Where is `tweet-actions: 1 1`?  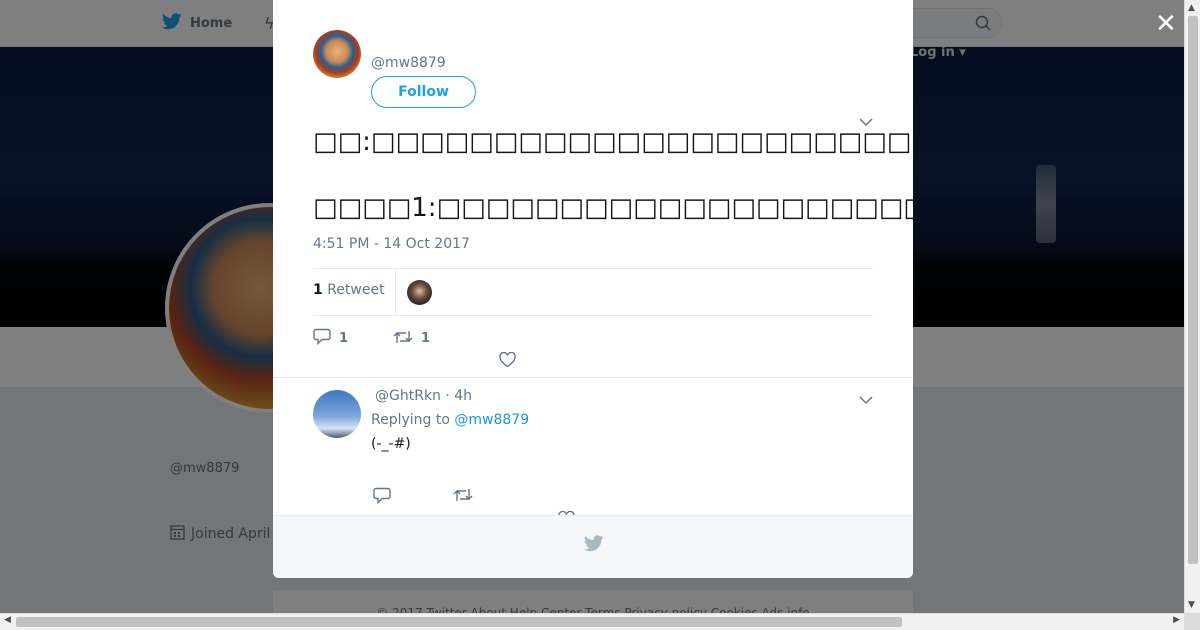
tweet-actions: 1 1 is located at coordinates (371, 338).